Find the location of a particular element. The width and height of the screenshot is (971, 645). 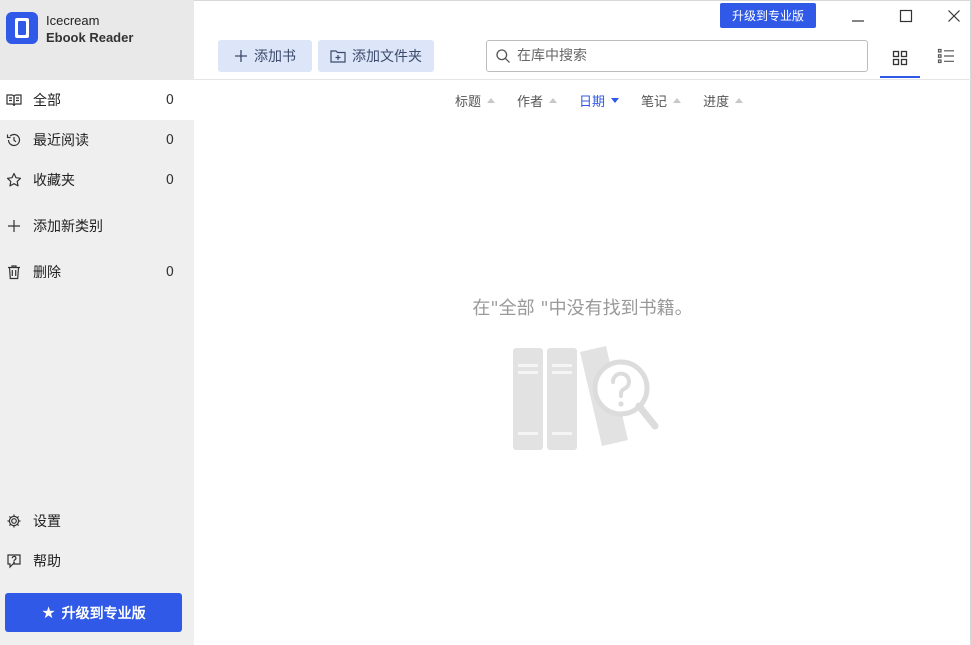

sort-date: 日期 is located at coordinates (599, 100).